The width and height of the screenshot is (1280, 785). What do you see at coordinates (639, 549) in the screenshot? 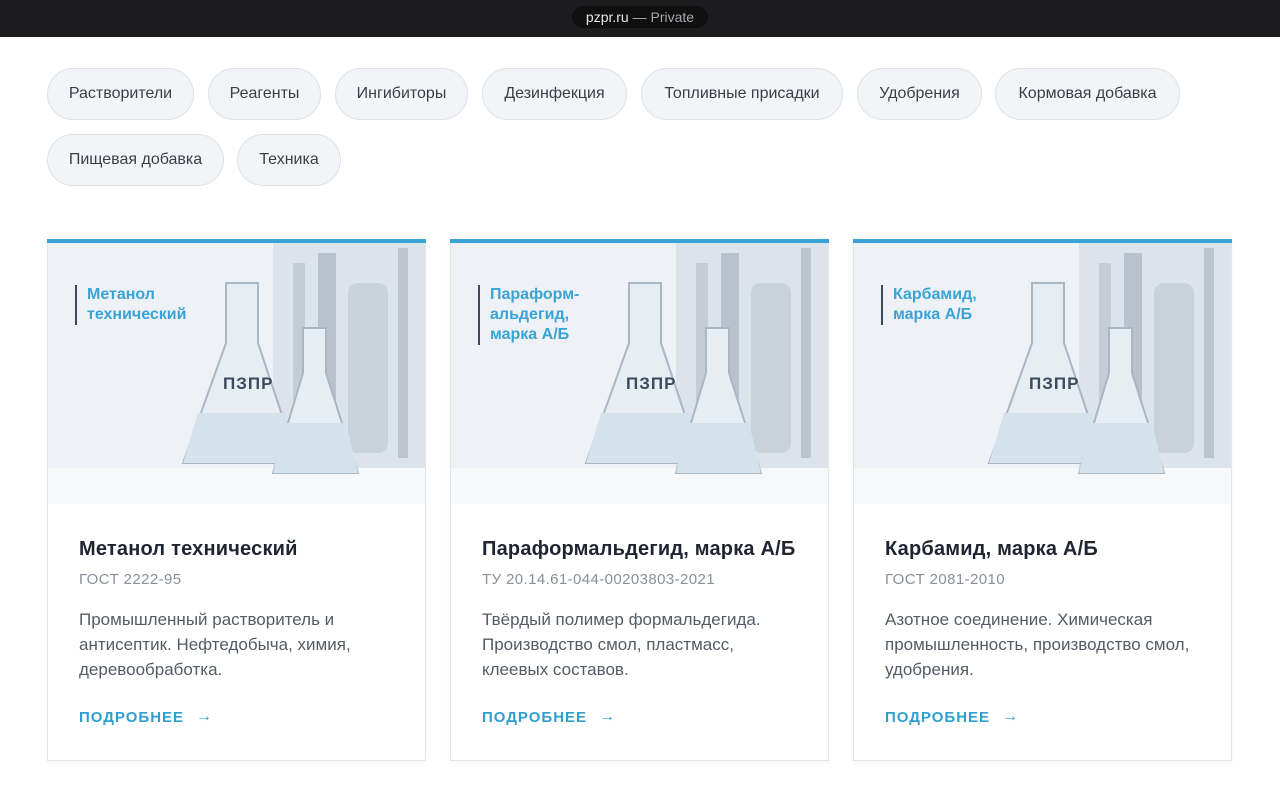
I see `product-title: Параформальдегид, марка А/Б` at bounding box center [639, 549].